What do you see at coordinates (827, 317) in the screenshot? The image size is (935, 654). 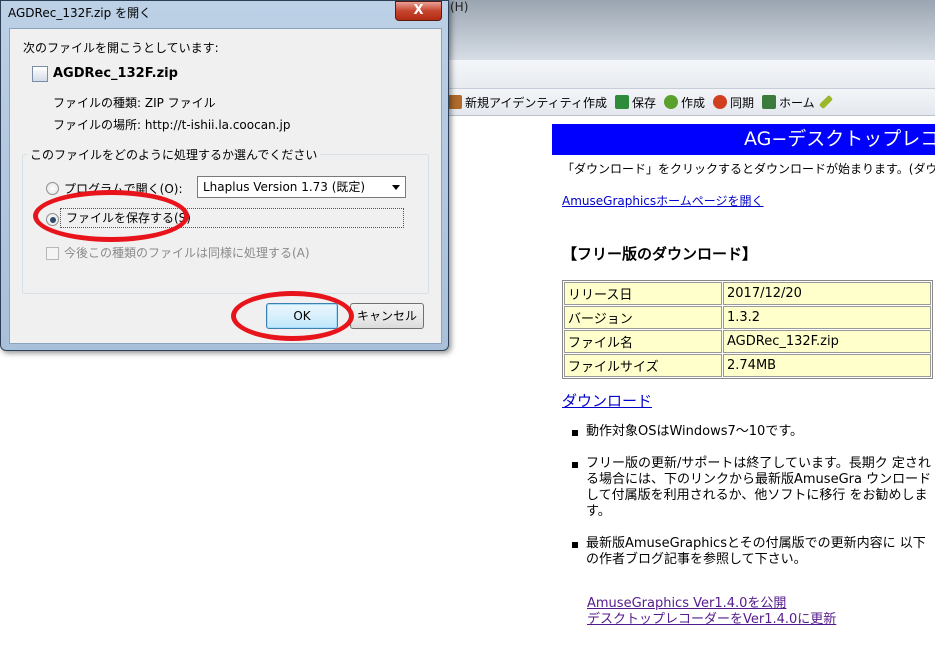 I see `table-value: 1.3.2` at bounding box center [827, 317].